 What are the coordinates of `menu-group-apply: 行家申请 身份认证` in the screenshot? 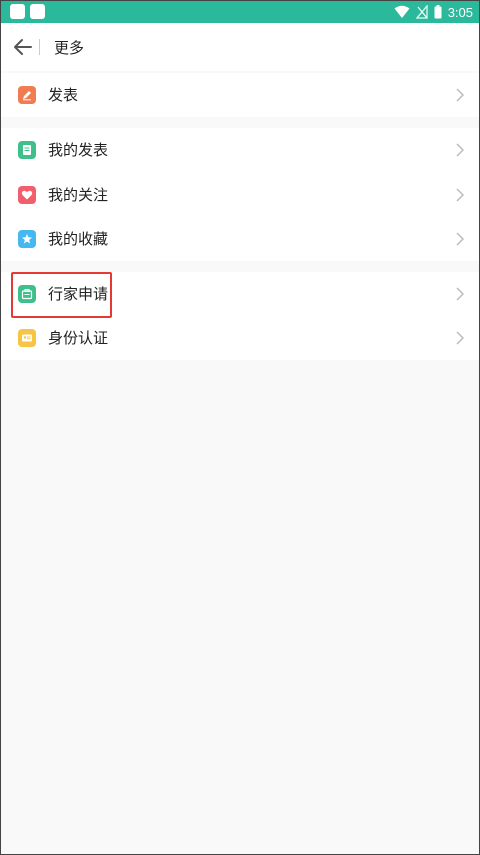 It's located at (240, 316).